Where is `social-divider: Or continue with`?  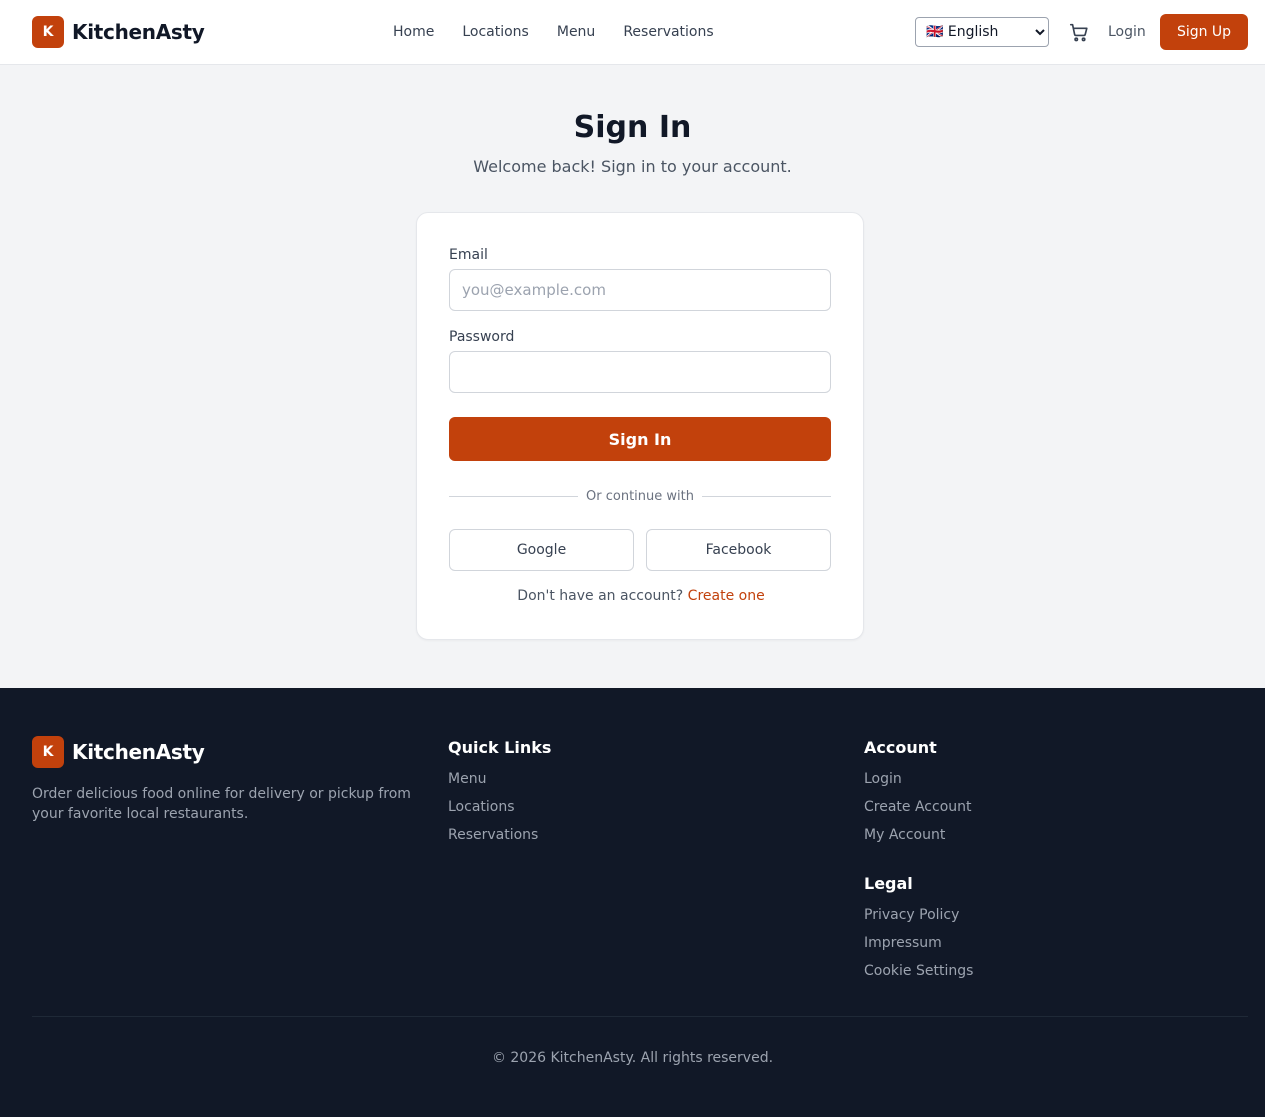 social-divider: Or continue with is located at coordinates (640, 496).